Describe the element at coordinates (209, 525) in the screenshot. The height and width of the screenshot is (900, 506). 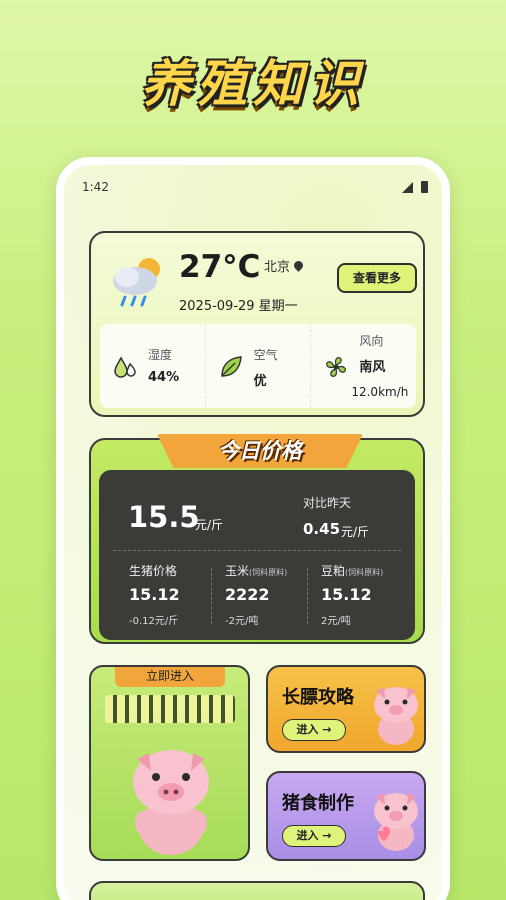
I see `main-price-unit: 元/斤` at that location.